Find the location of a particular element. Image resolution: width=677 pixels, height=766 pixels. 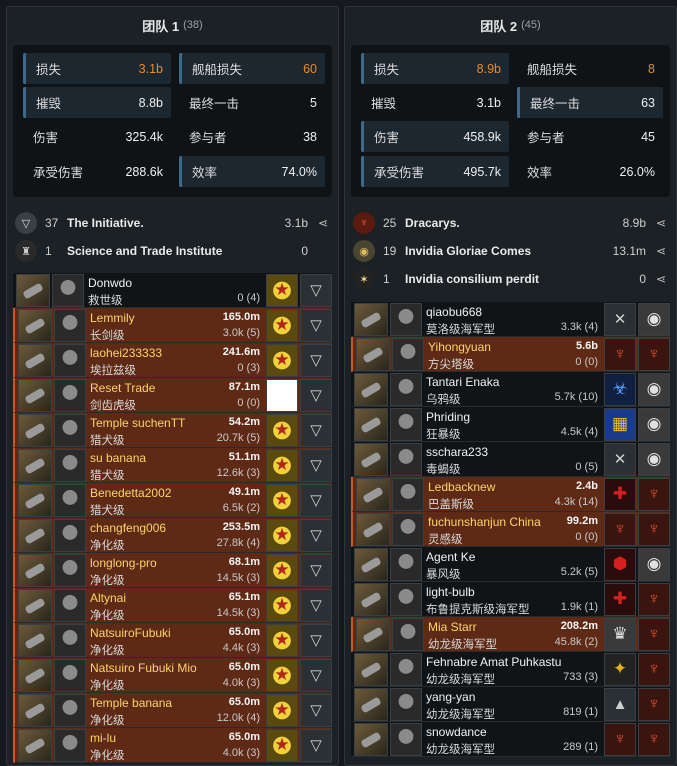

invidia-icon: ◉ is located at coordinates (654, 424).